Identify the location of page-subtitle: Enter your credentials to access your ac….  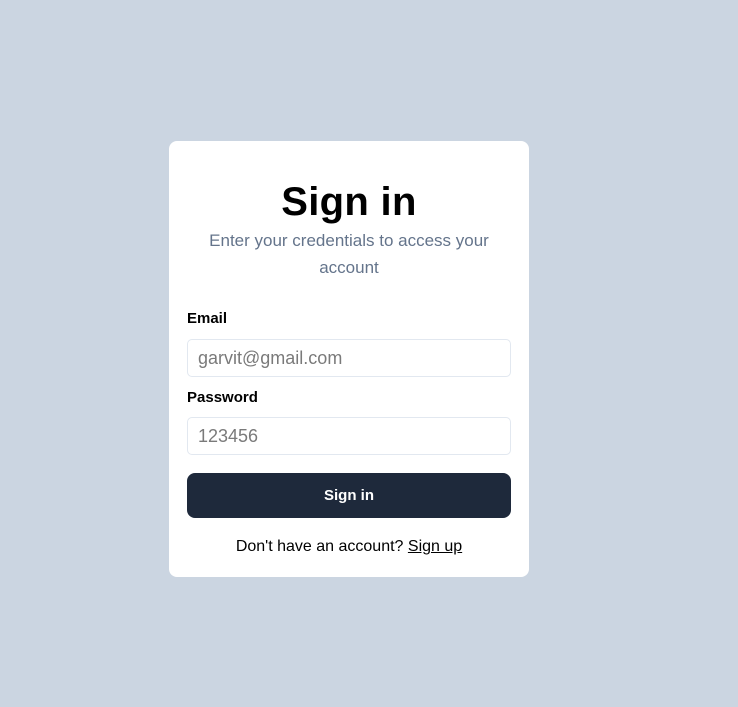
(349, 254).